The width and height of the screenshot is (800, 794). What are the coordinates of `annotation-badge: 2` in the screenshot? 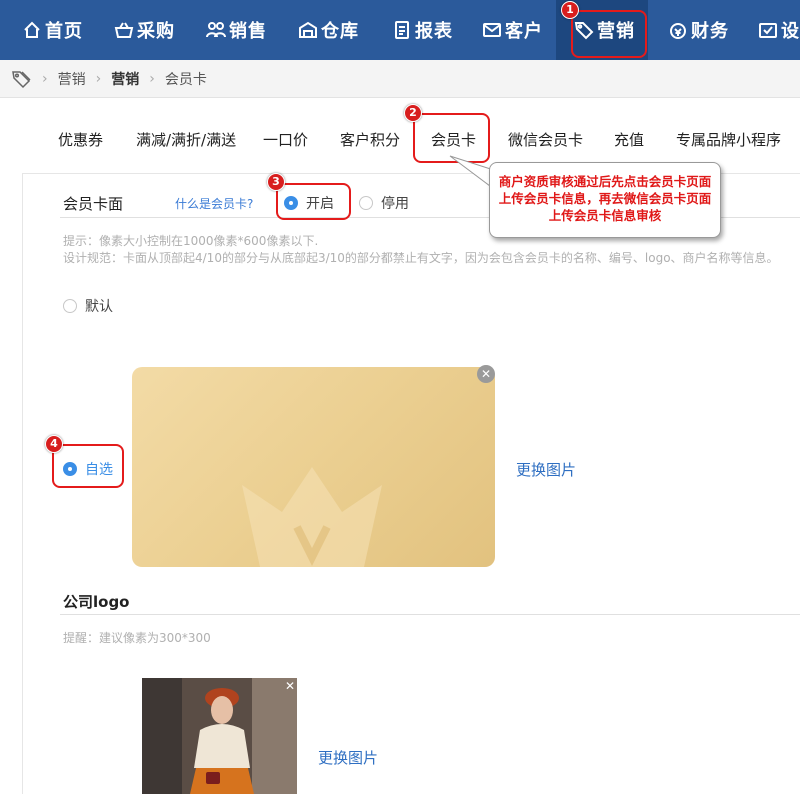 It's located at (413, 113).